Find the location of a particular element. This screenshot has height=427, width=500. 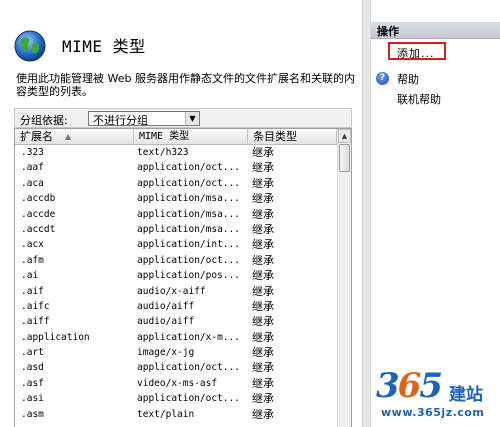

table-row: .accdb application/msa... 继承 is located at coordinates (176, 198).